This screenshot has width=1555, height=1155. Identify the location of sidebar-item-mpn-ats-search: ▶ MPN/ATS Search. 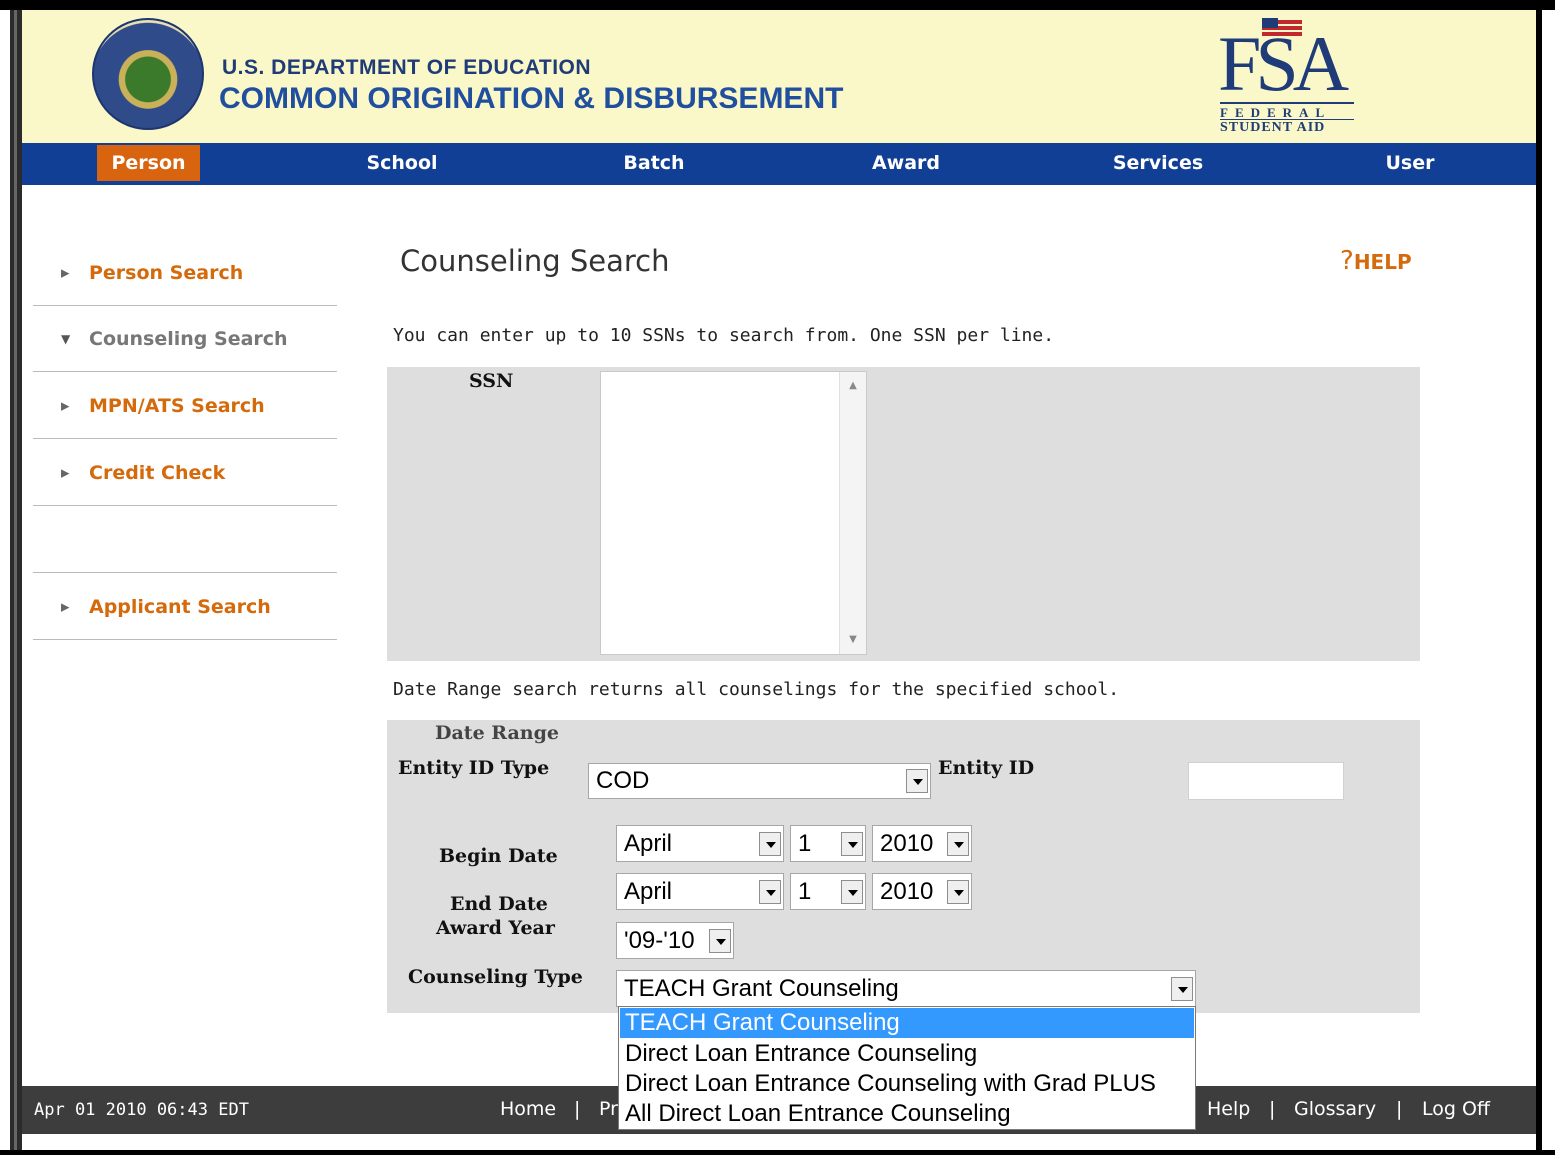
(185, 406).